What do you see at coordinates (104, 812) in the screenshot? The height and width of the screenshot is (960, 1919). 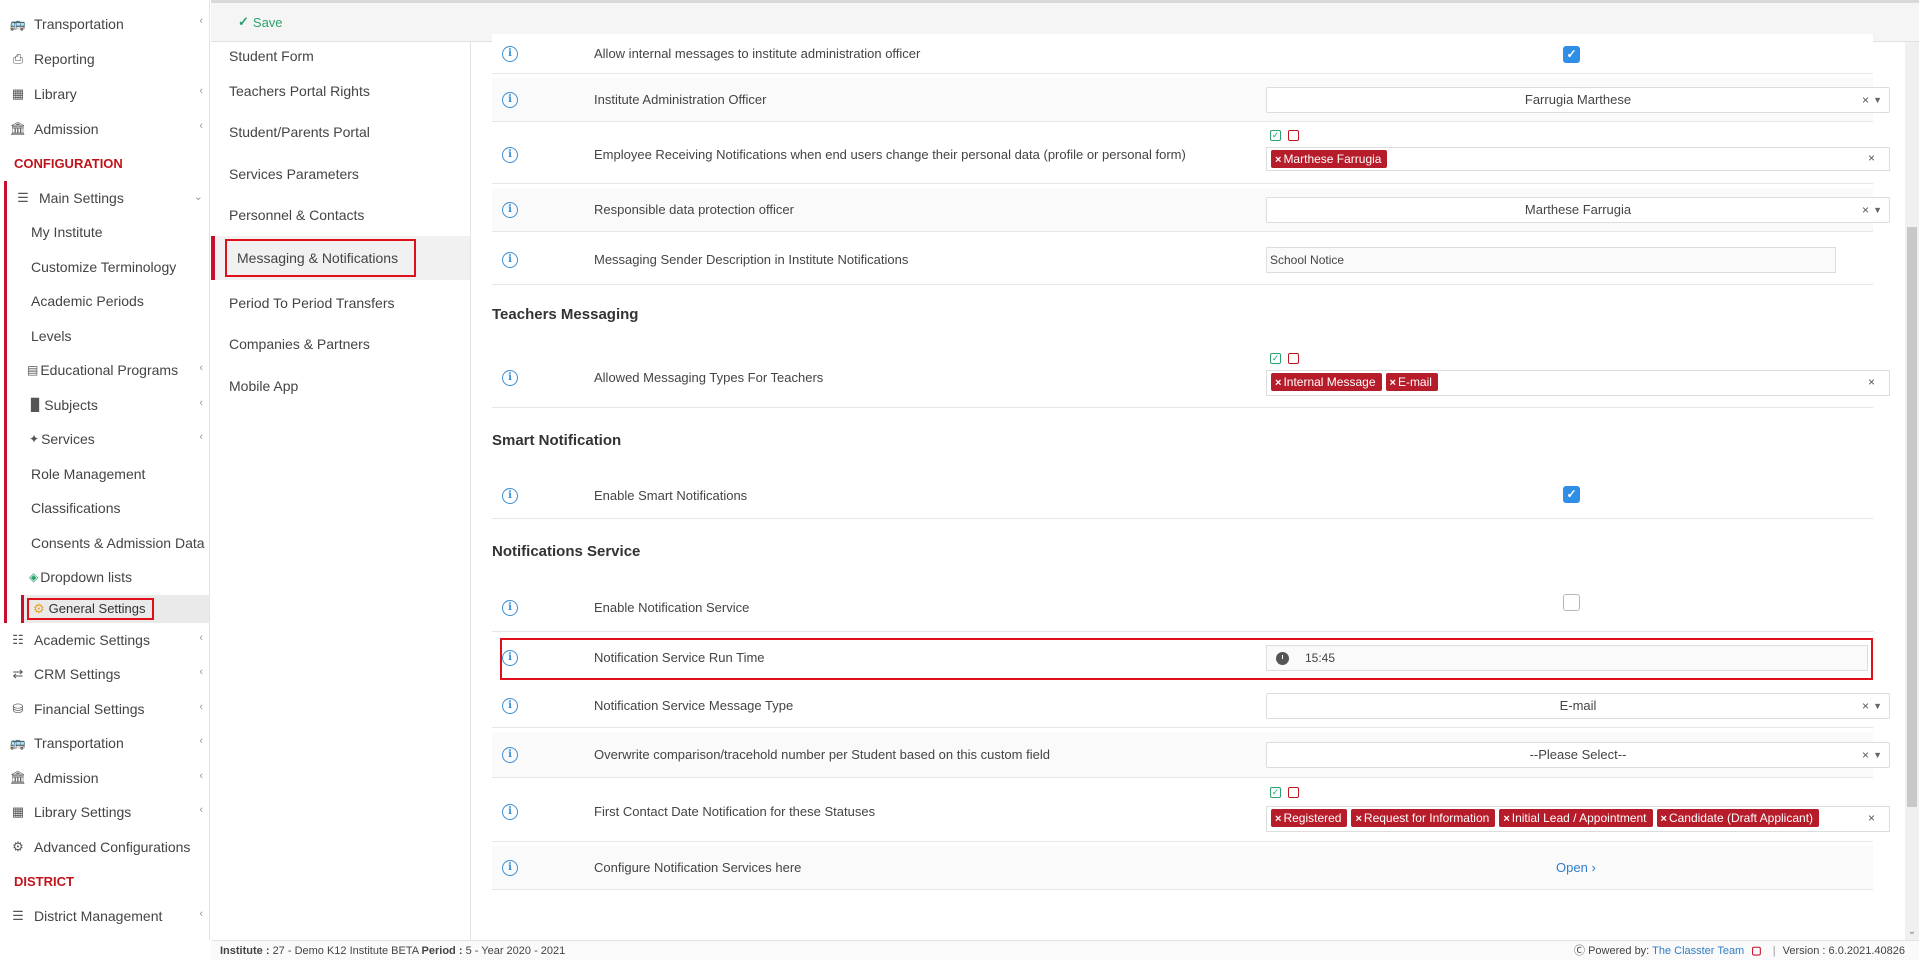 I see `sidebar-item-library-settings: ▦ Library Settings ‹` at bounding box center [104, 812].